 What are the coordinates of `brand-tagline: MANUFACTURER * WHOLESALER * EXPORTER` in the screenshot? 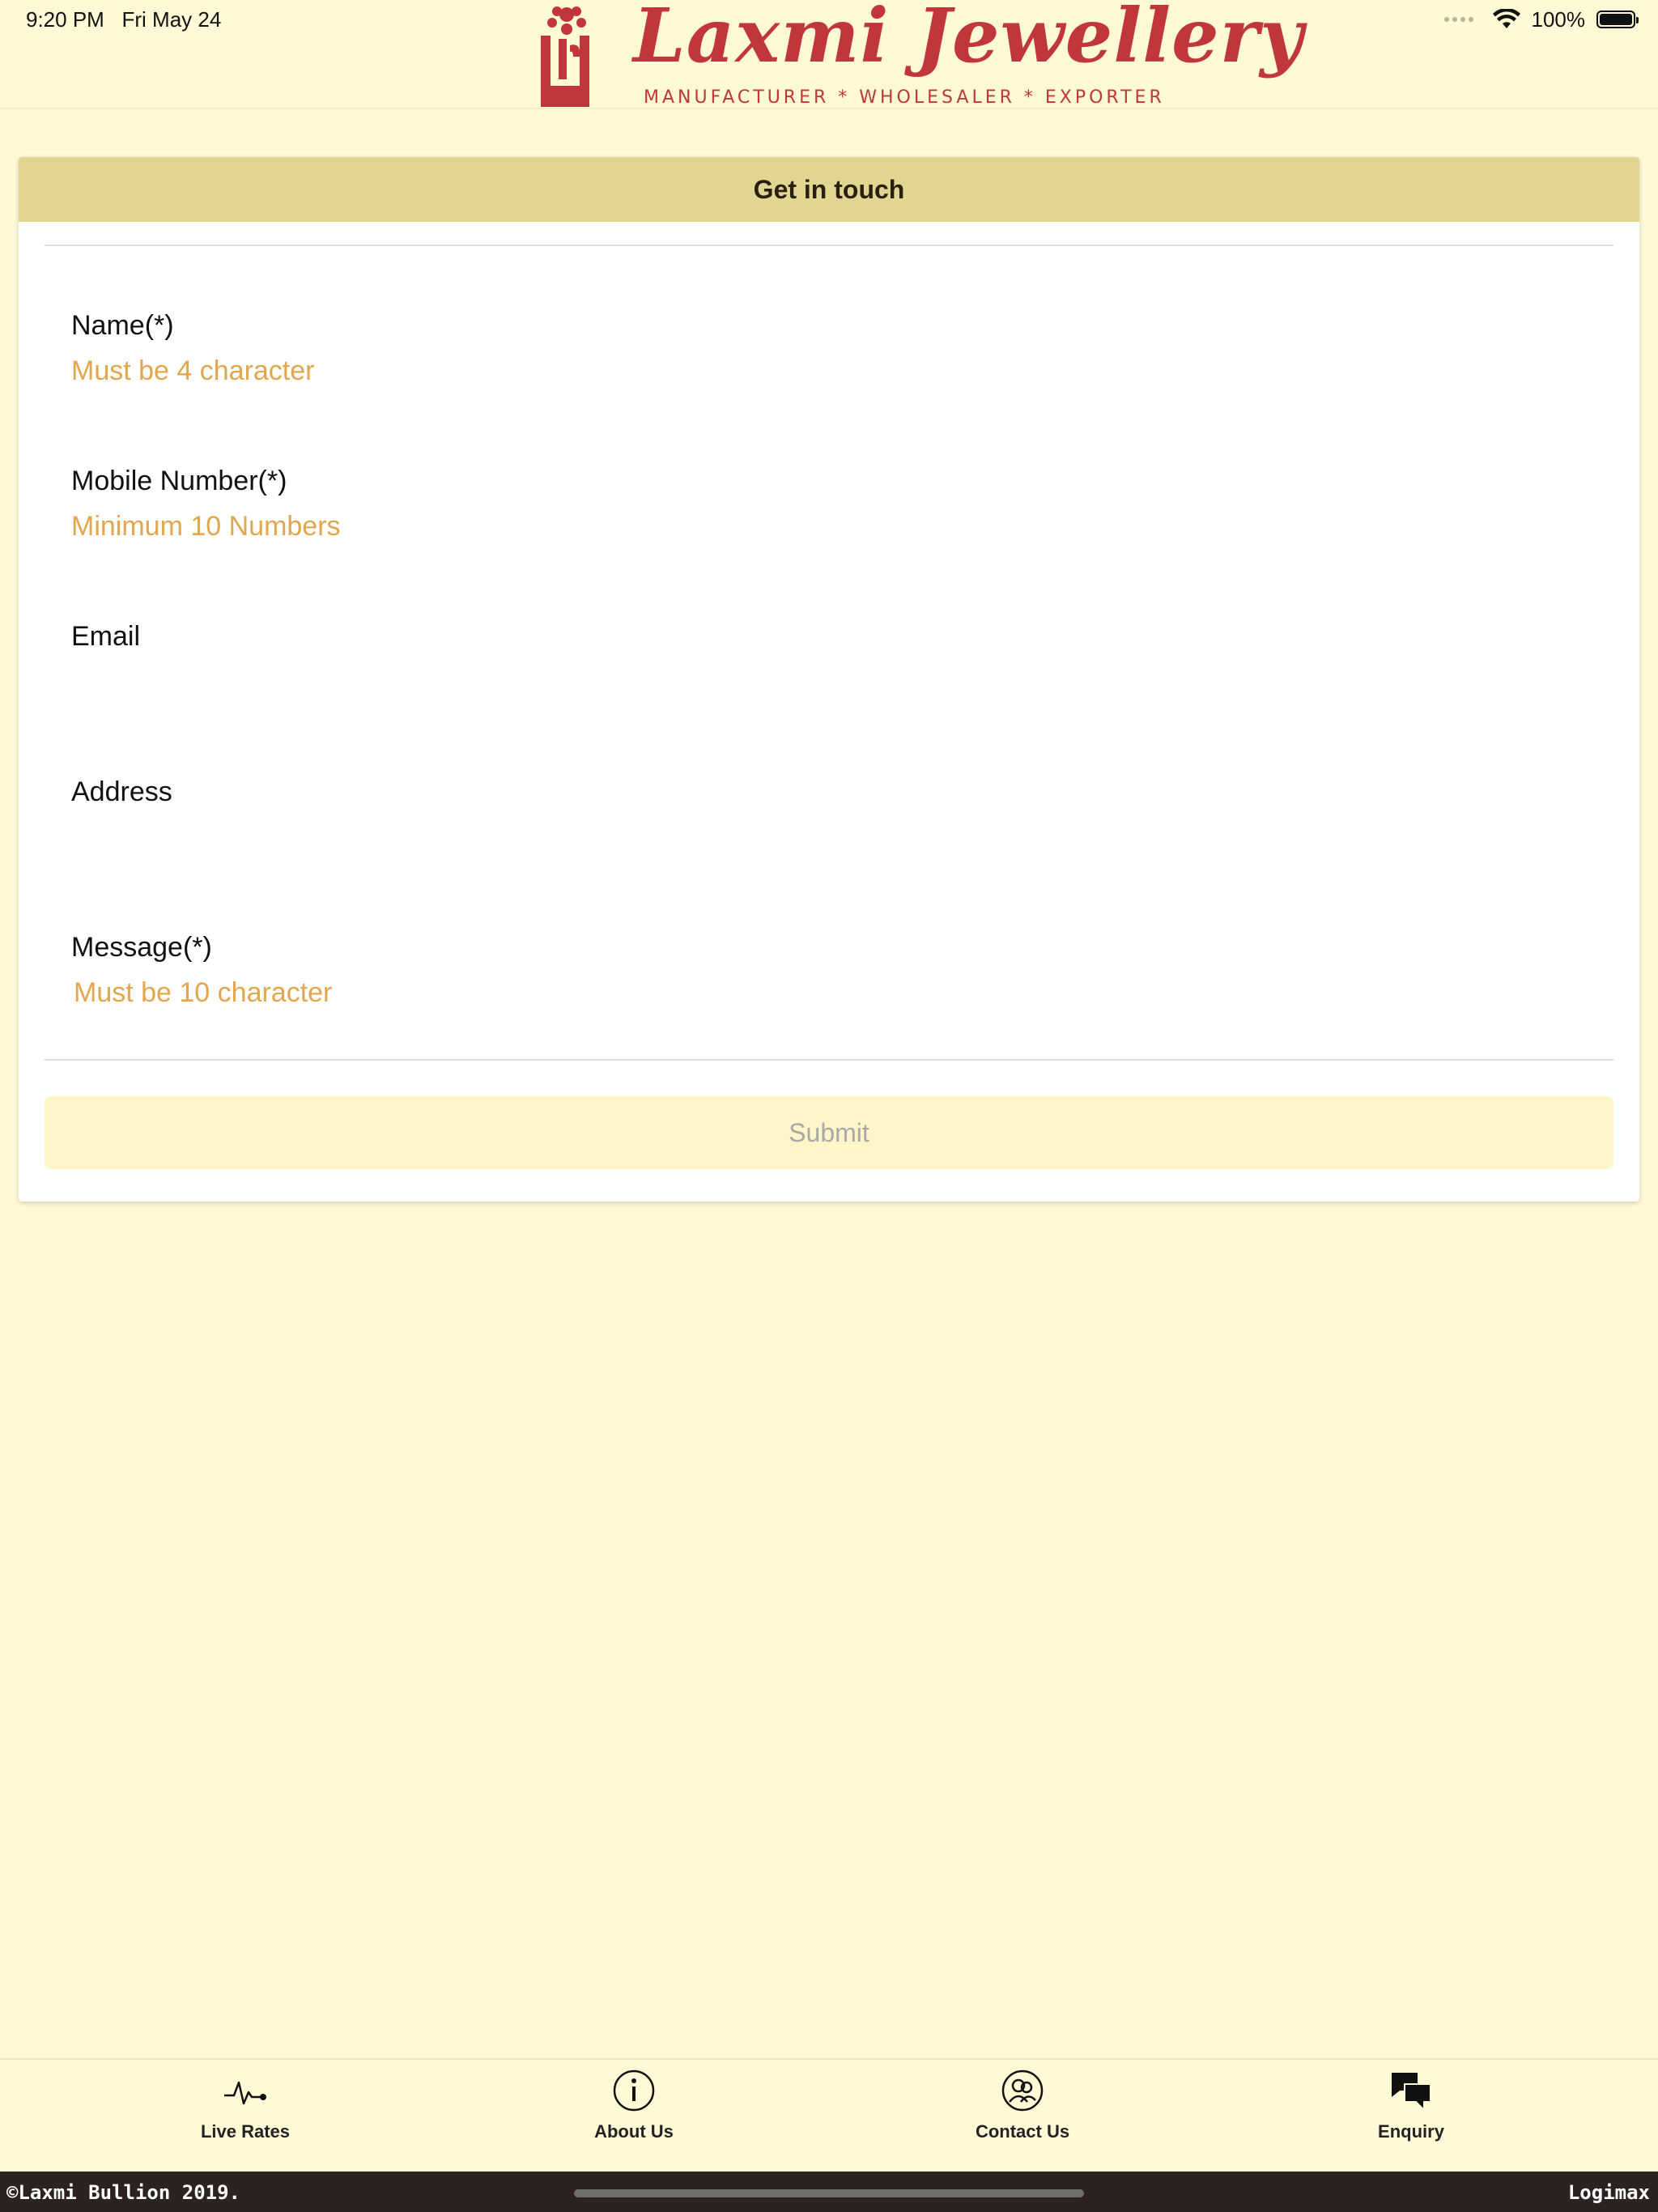 It's located at (904, 98).